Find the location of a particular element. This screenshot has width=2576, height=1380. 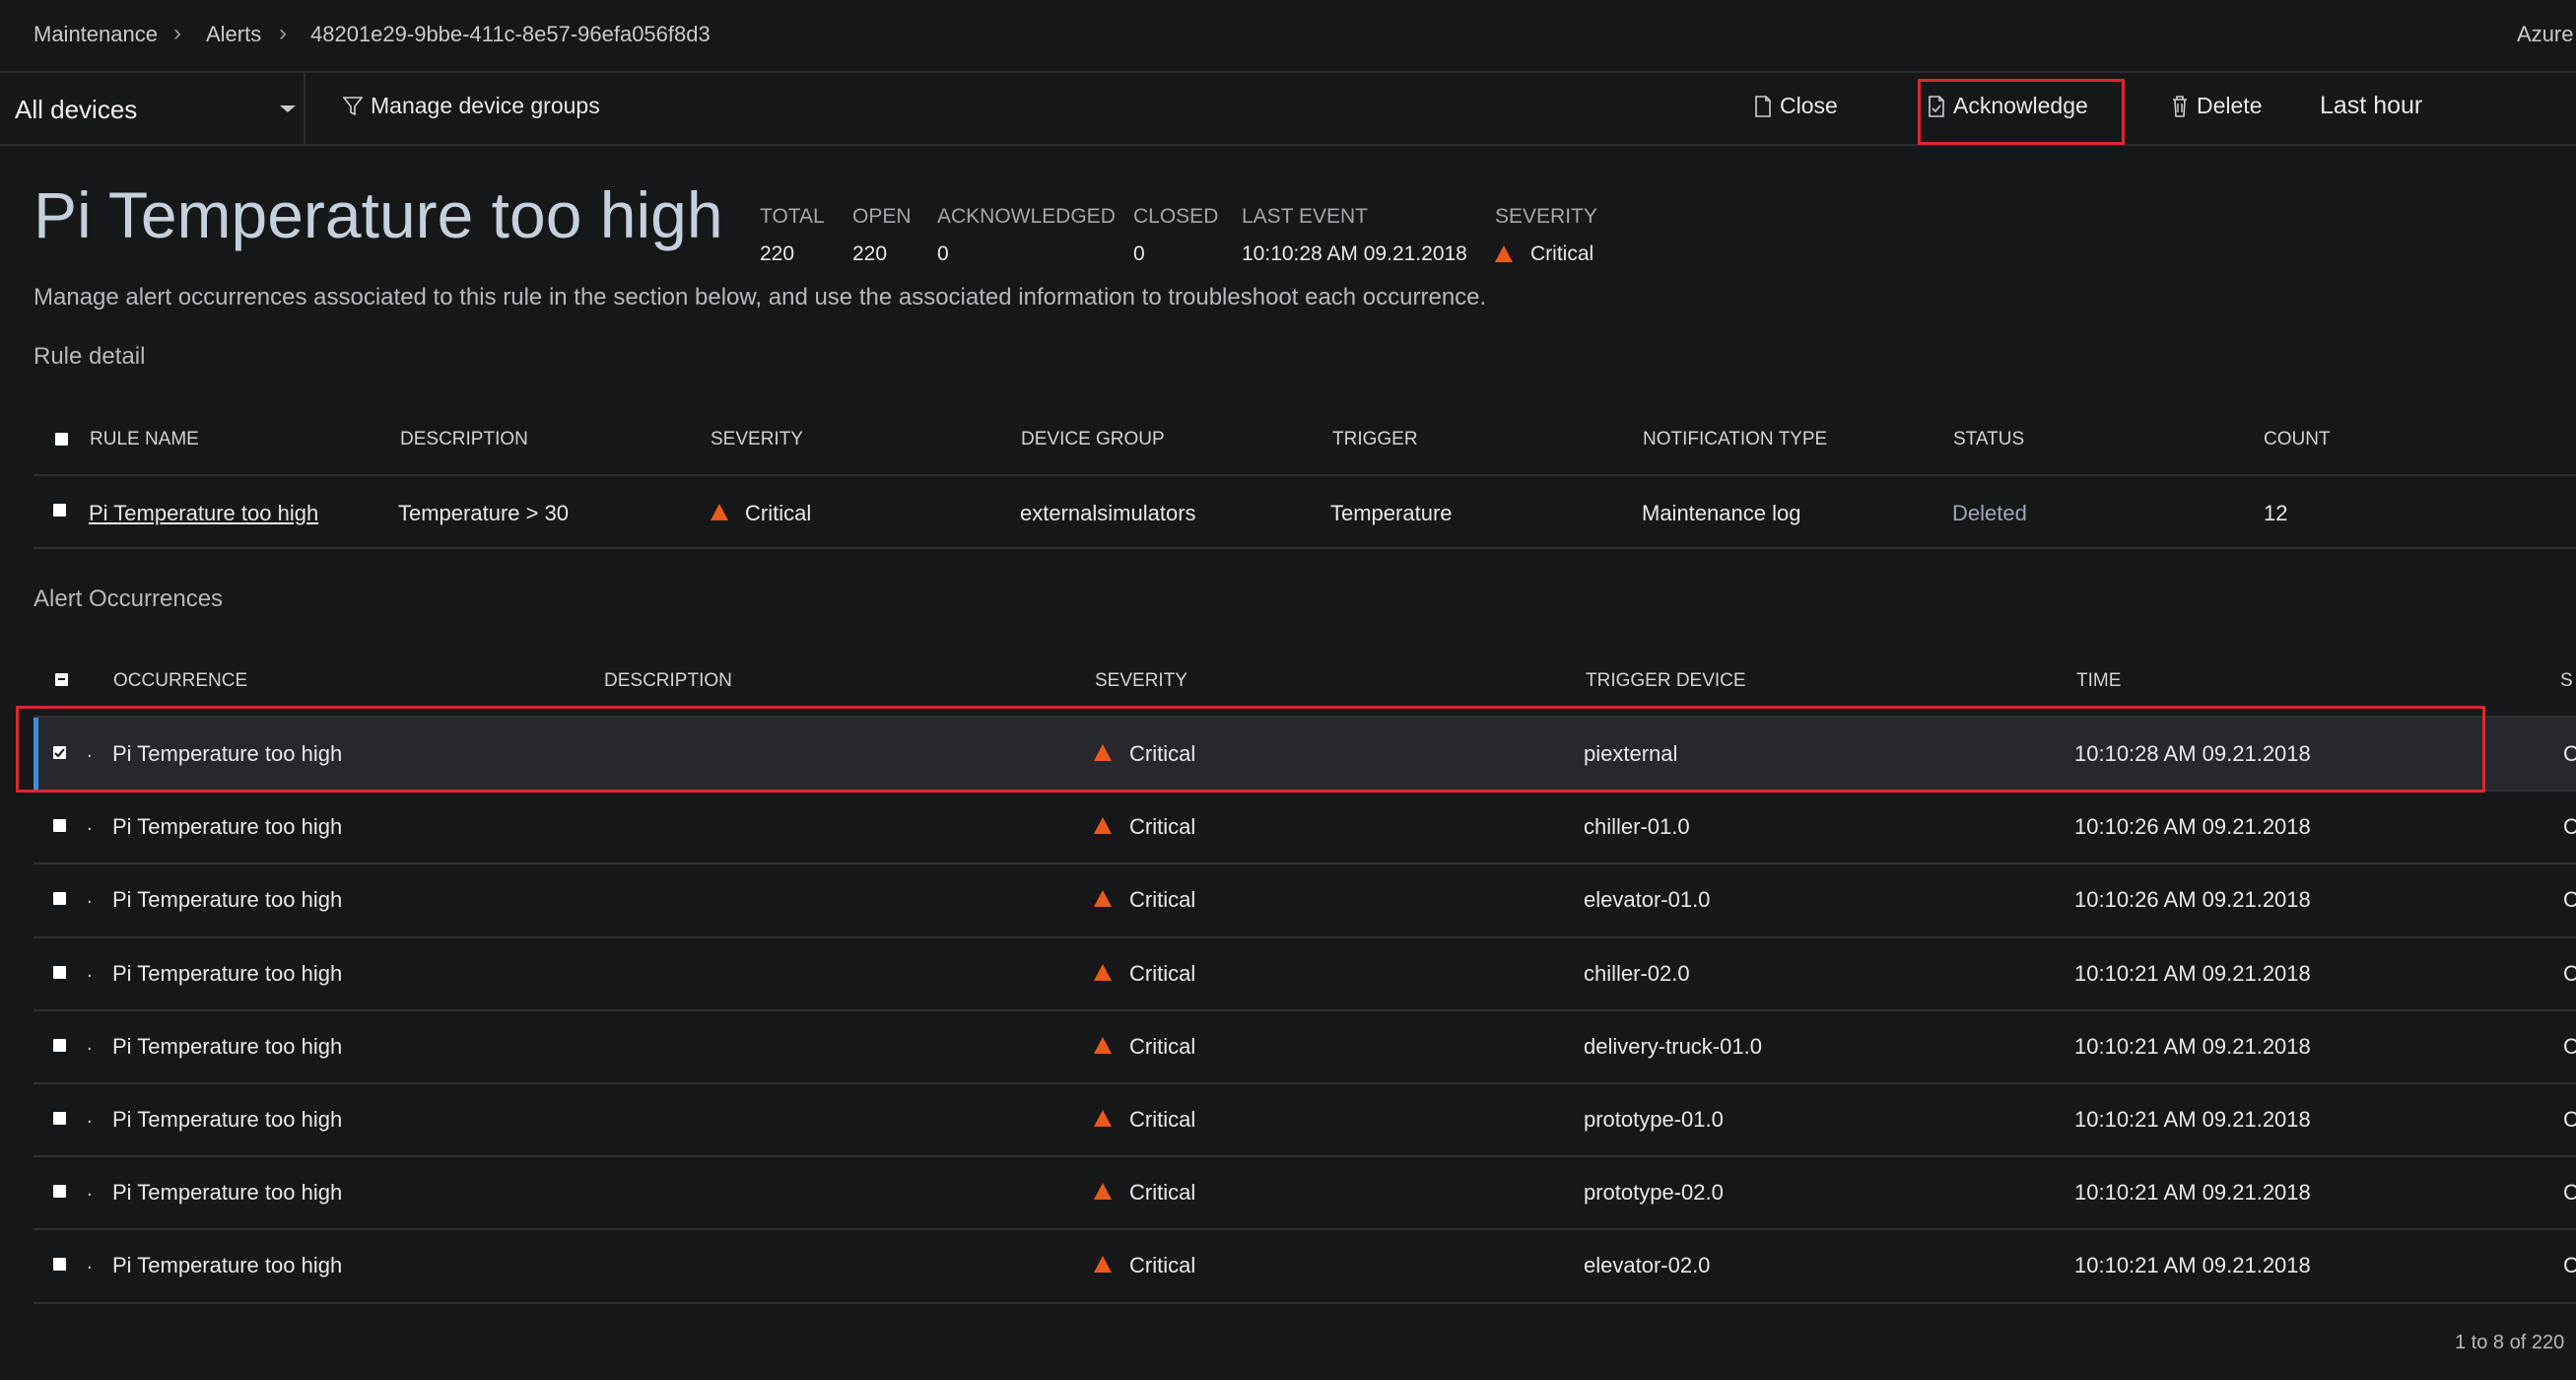

rule-notification-type: Maintenance log is located at coordinates (1721, 513).